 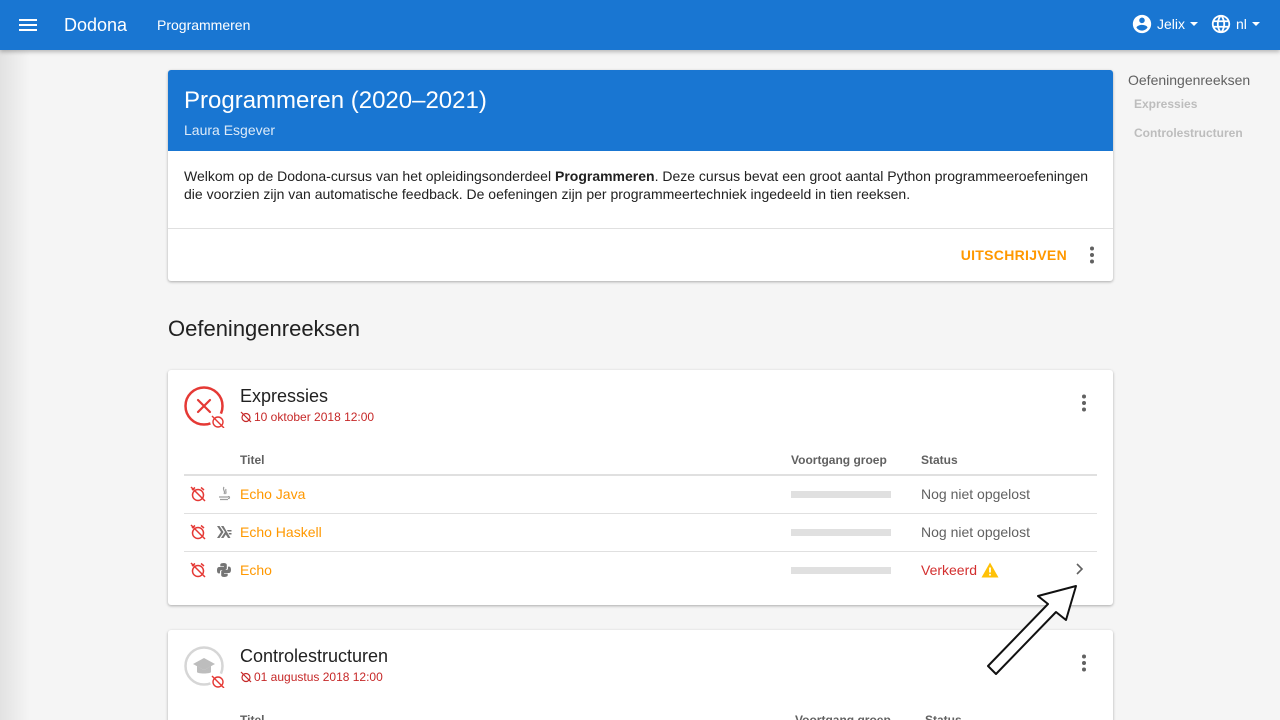 What do you see at coordinates (225, 493) in the screenshot?
I see `java-icon` at bounding box center [225, 493].